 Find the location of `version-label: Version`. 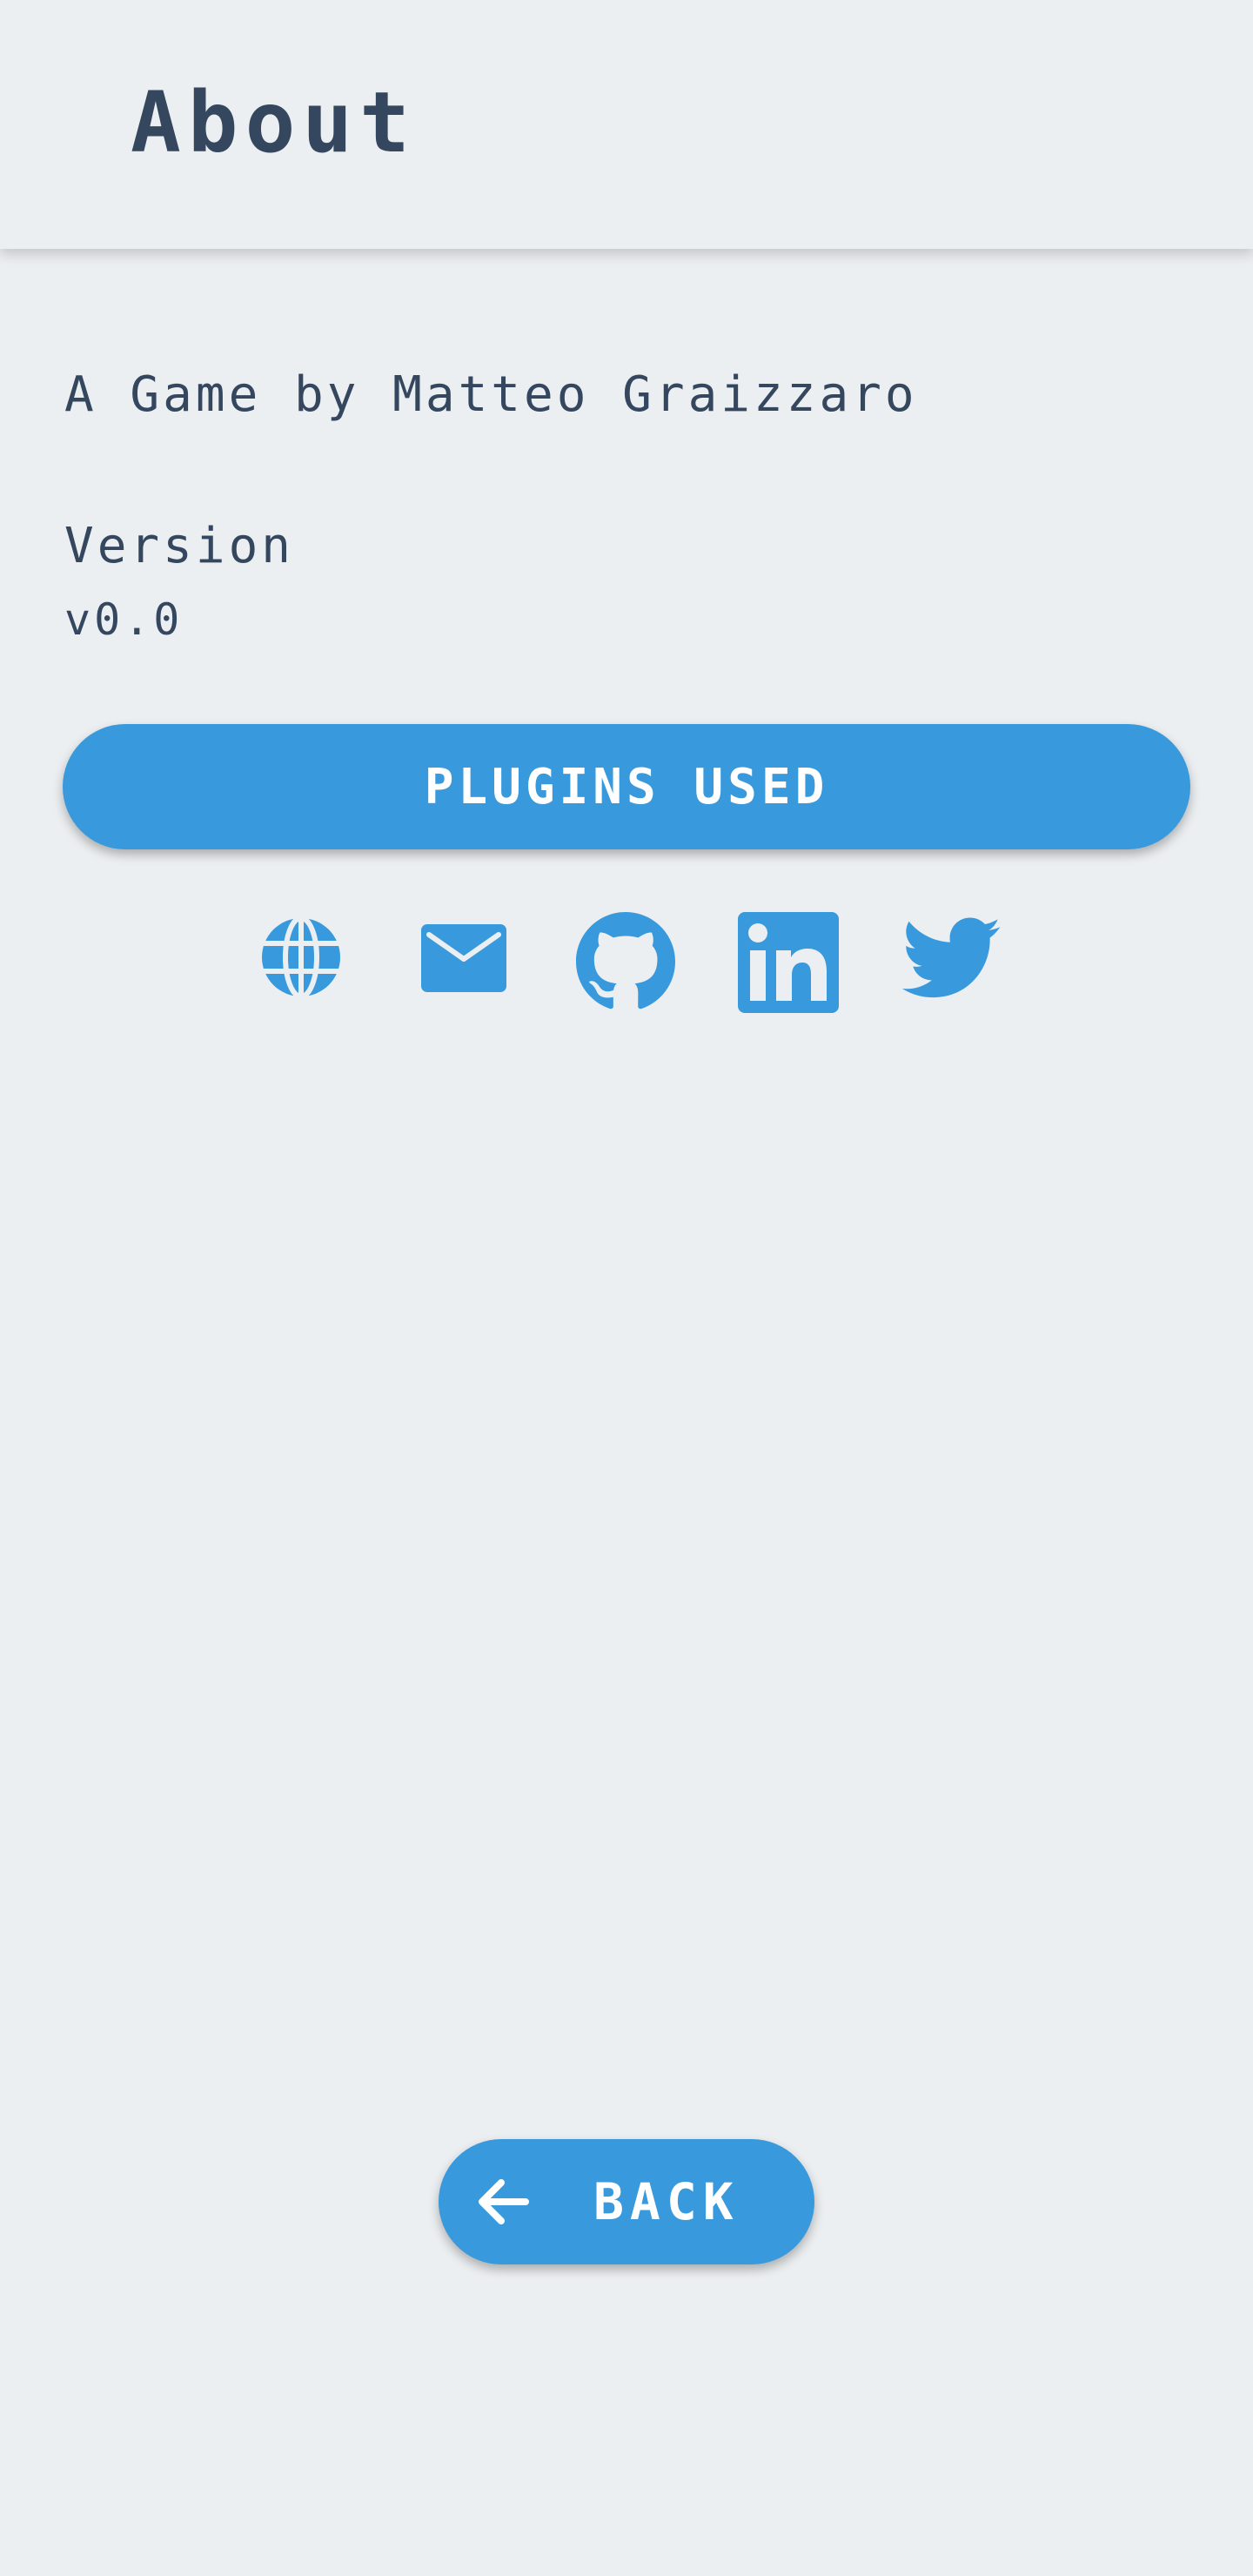

version-label: Version is located at coordinates (179, 546).